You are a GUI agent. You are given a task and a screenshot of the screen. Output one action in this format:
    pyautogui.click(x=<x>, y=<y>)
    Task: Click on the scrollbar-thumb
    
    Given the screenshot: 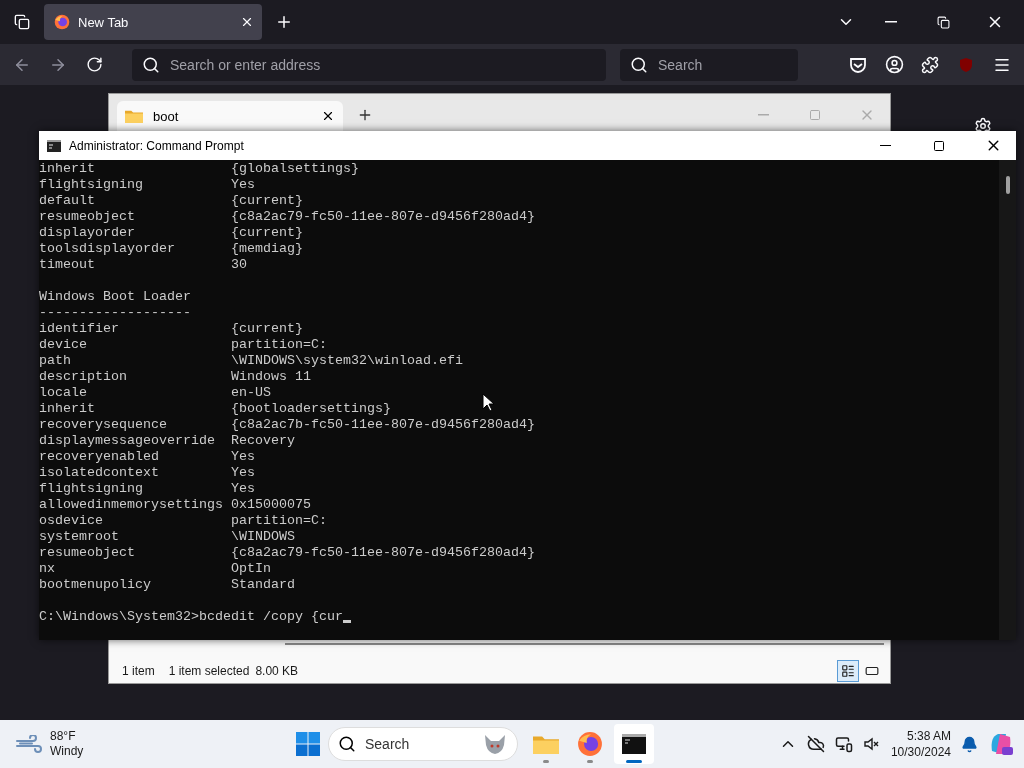 What is the action you would take?
    pyautogui.click(x=1007, y=185)
    